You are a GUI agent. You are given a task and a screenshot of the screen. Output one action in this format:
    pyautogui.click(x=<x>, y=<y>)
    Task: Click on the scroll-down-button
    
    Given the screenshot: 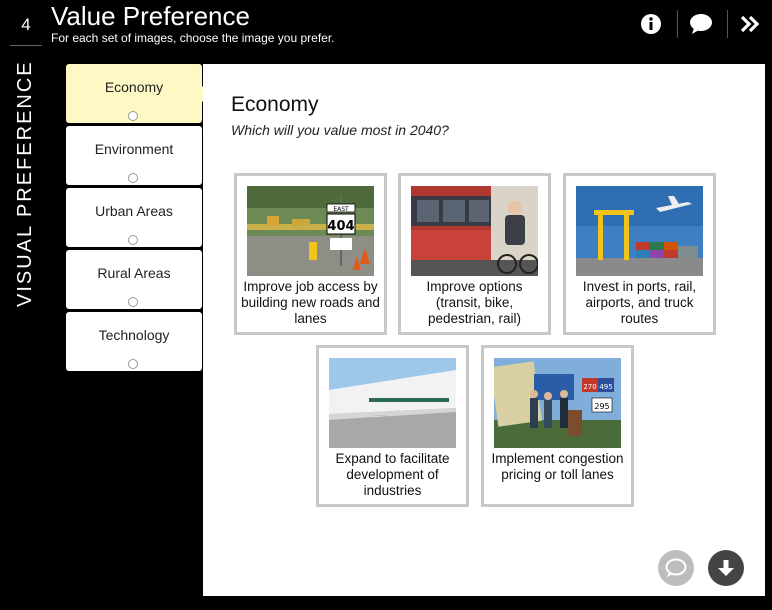 What is the action you would take?
    pyautogui.click(x=726, y=568)
    